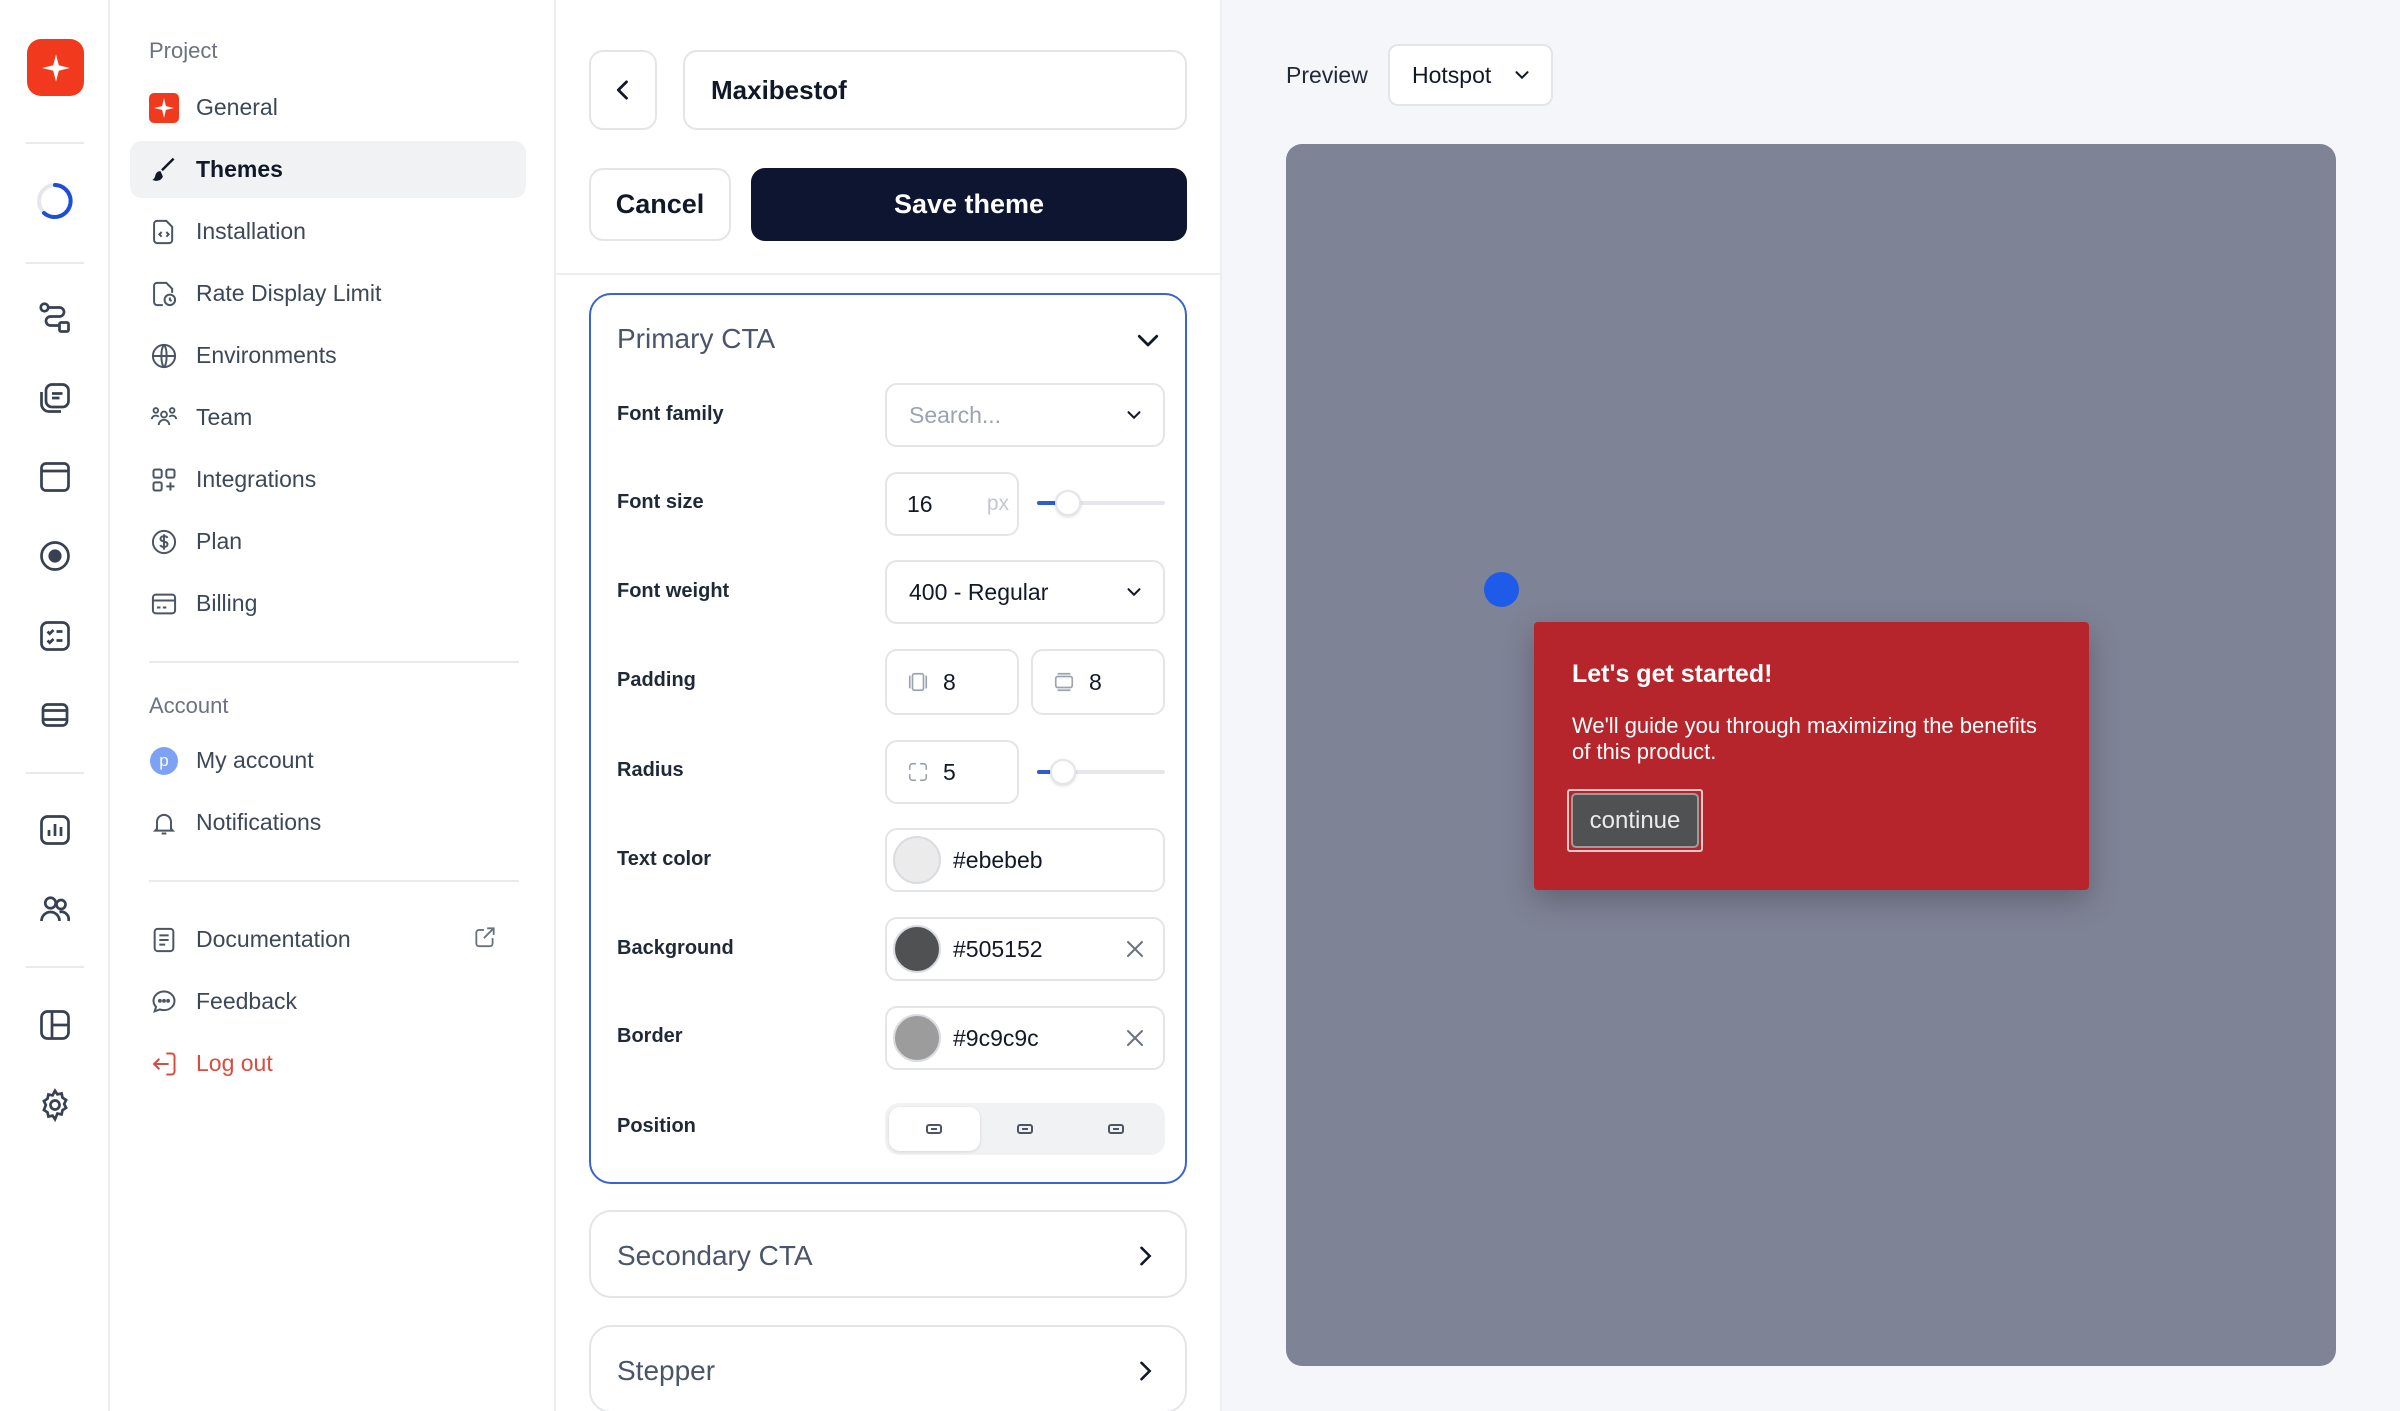 The image size is (2400, 1411). I want to click on nav-item-label: Documentation, so click(273, 939).